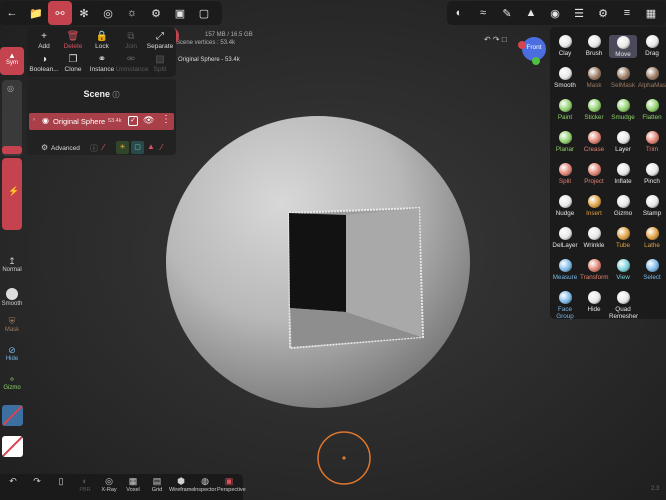 The image size is (666, 500). I want to click on tool-tube: Tube, so click(623, 238).